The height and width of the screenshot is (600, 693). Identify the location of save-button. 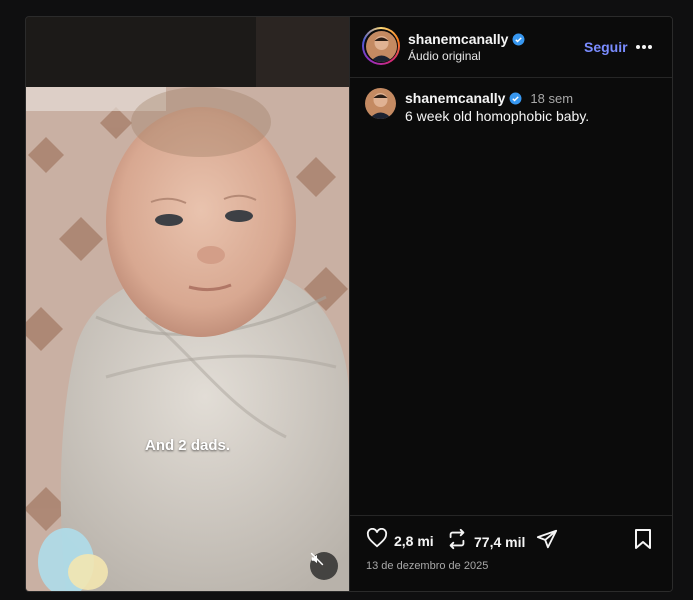
(643, 541).